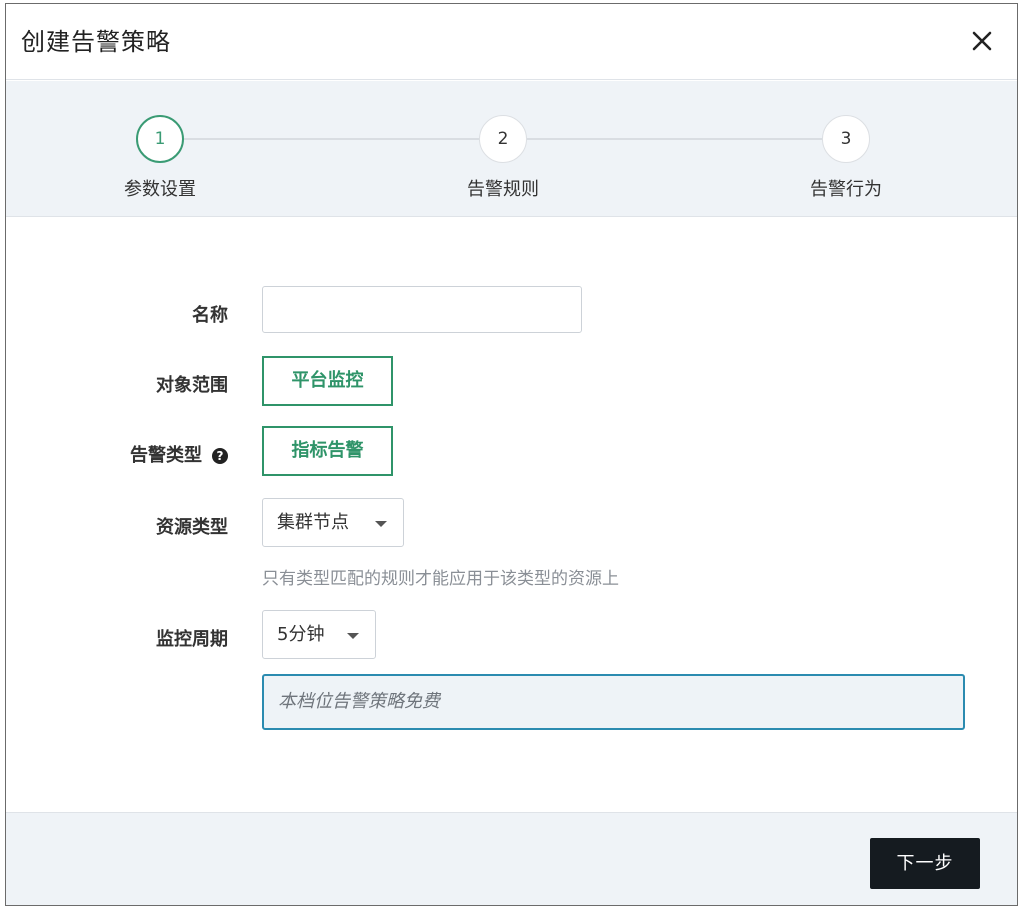 The width and height of the screenshot is (1022, 908). I want to click on monitor-period-value: 5分钟, so click(301, 634).